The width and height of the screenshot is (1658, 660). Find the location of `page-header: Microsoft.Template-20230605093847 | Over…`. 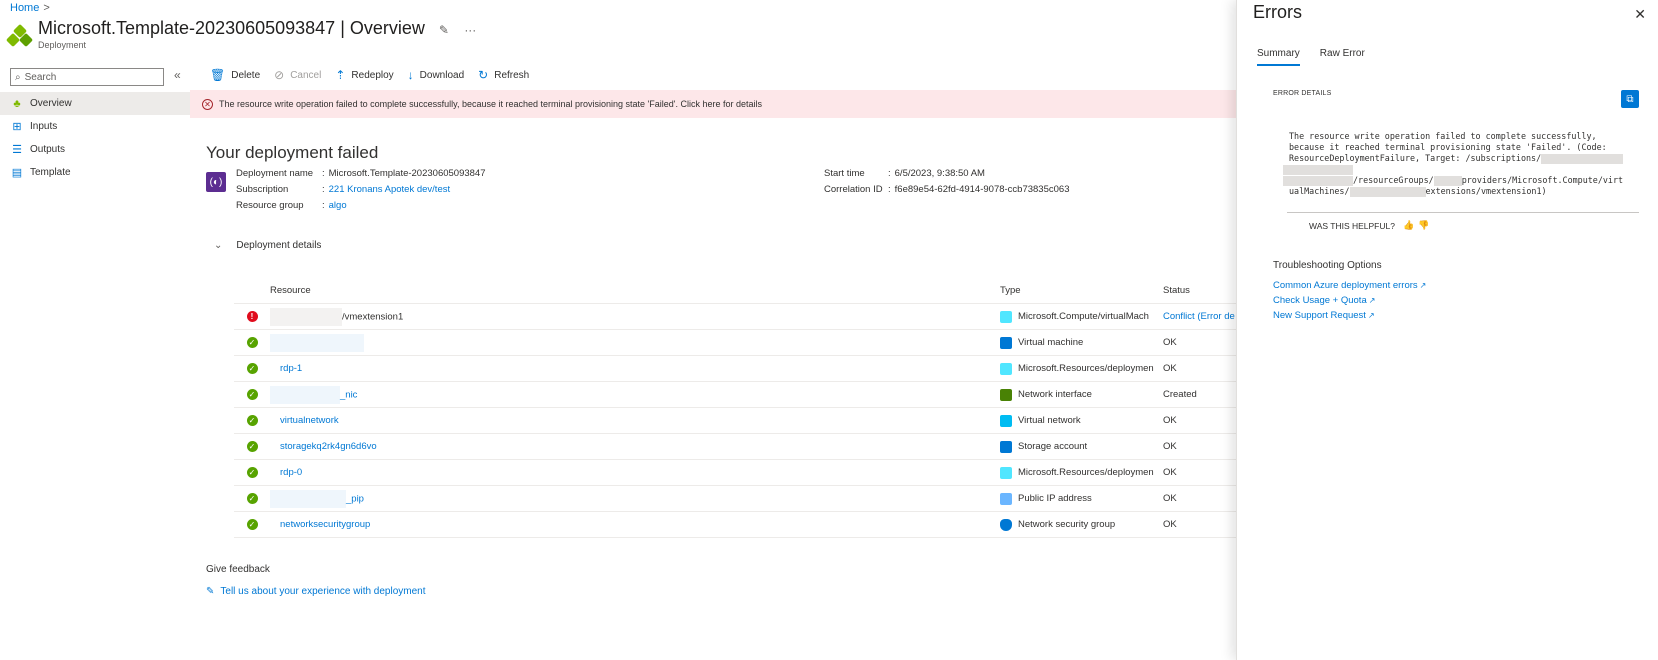

page-header: Microsoft.Template-20230605093847 | Over… is located at coordinates (246, 34).